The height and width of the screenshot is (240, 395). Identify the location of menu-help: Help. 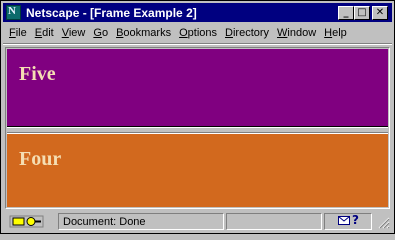
(335, 31).